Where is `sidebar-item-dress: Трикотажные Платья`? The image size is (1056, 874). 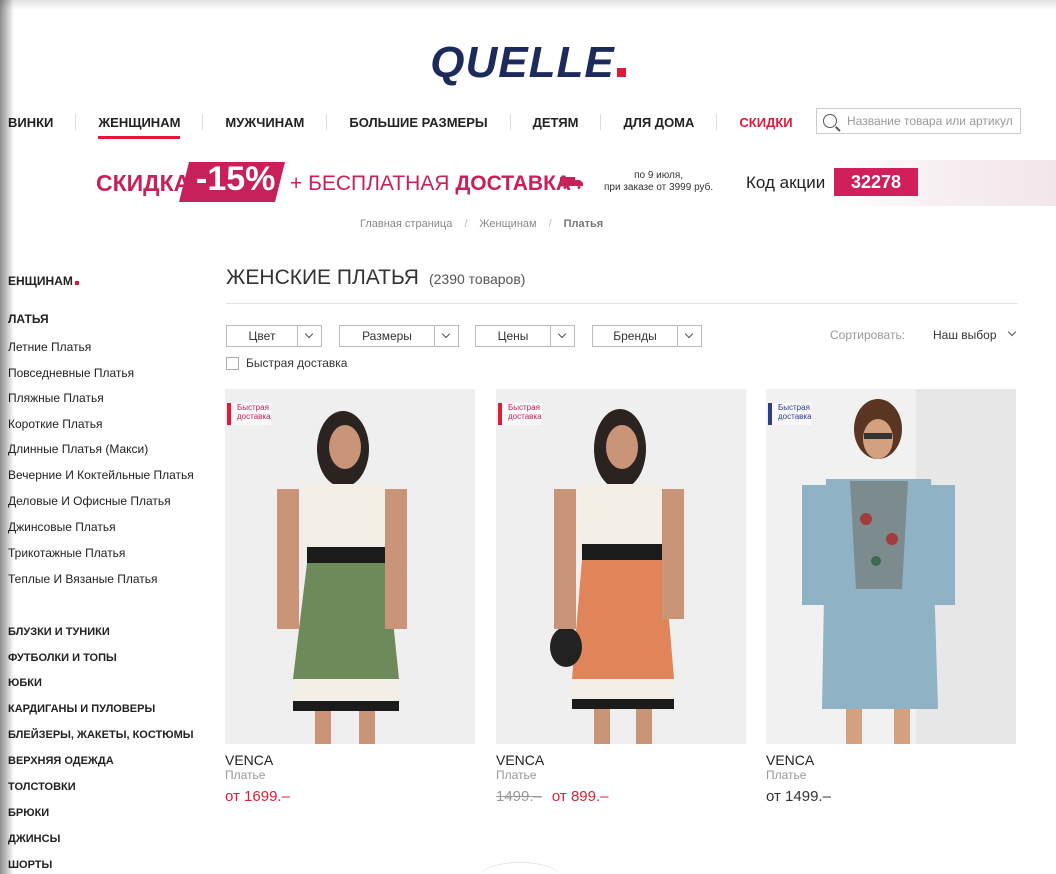 sidebar-item-dress: Трикотажные Платья is located at coordinates (66, 553).